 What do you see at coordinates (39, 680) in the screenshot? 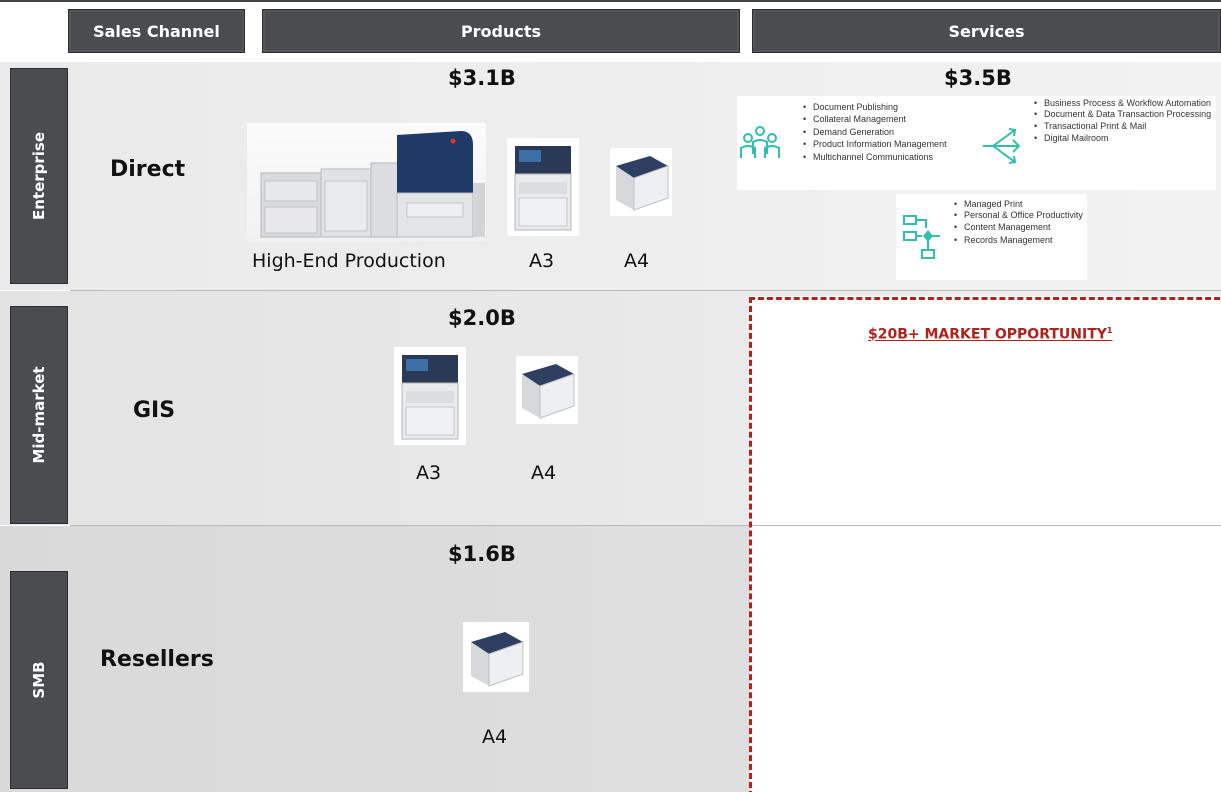
I see `segment-smb: SMB` at bounding box center [39, 680].